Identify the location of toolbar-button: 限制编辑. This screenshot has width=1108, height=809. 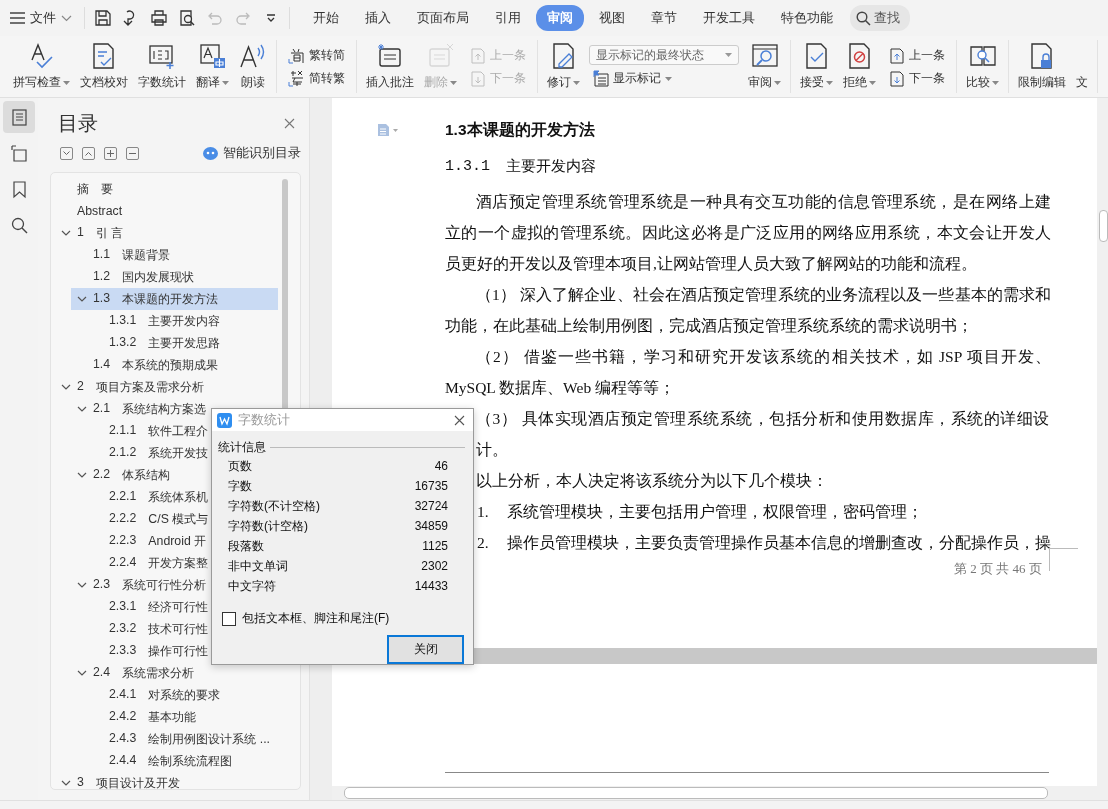
(1042, 66).